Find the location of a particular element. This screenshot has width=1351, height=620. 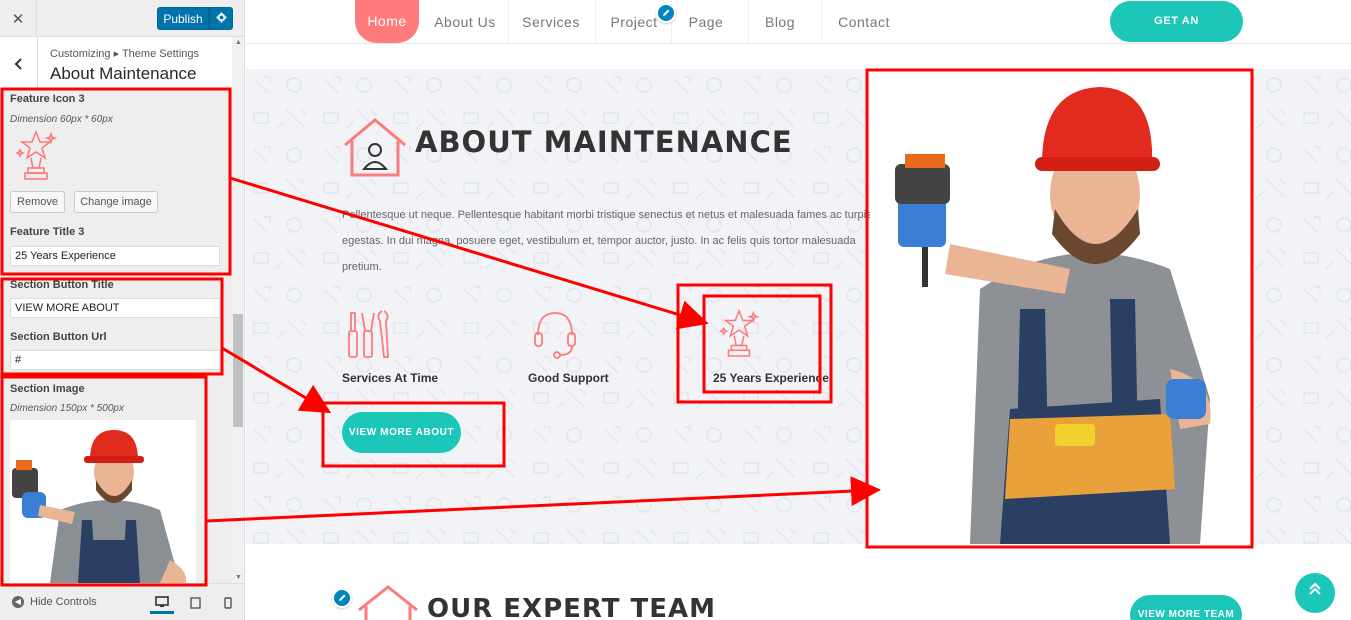

tablet-preview-icon is located at coordinates (195, 603).